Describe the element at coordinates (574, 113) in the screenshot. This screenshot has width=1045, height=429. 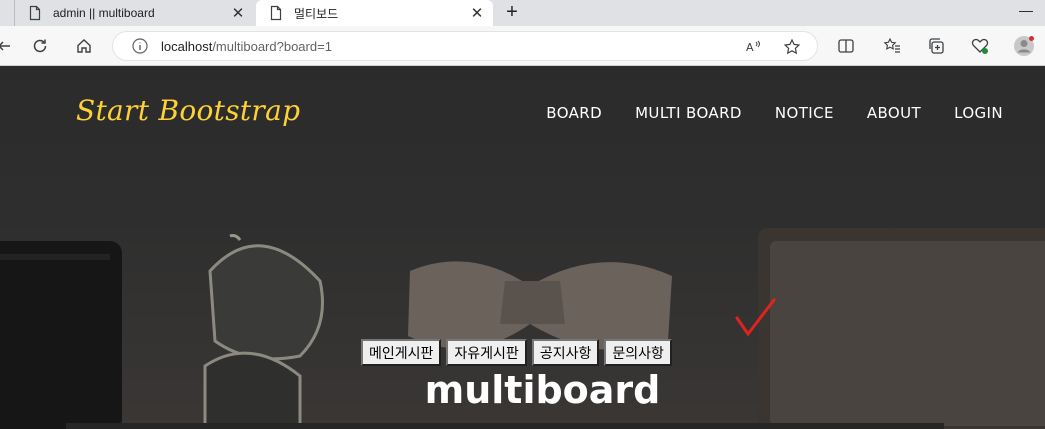
I see `nav-board: BOARD` at that location.